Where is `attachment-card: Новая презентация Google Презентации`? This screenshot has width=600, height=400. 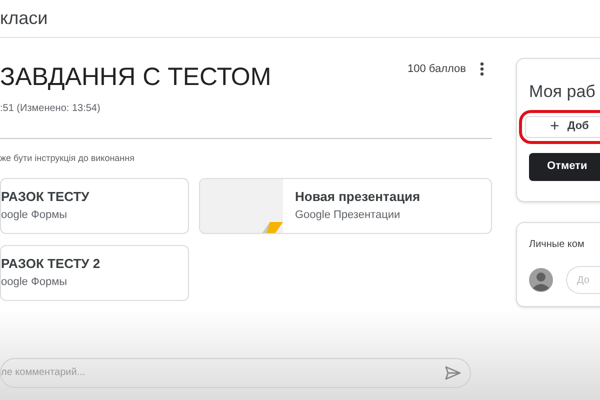
attachment-card: Новая презентация Google Презентации is located at coordinates (345, 206).